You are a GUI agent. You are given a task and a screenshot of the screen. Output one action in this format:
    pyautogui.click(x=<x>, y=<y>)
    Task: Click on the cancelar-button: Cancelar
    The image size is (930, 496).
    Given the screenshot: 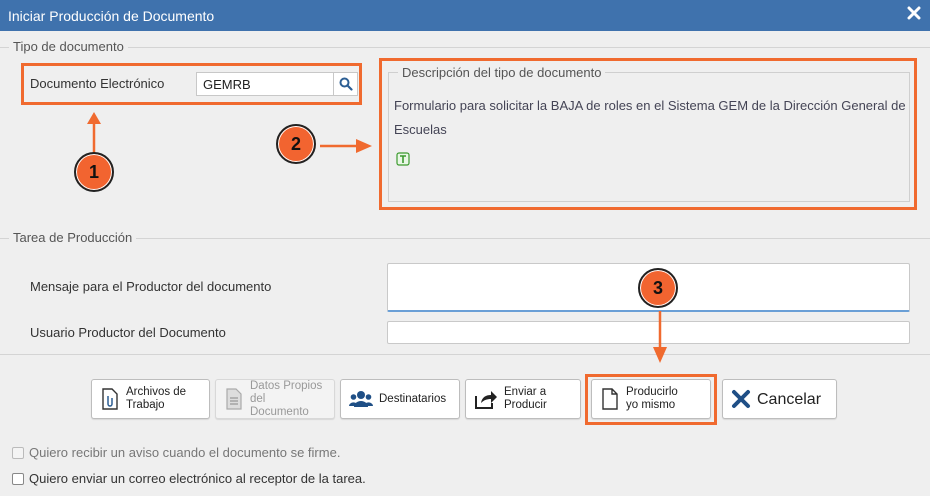 What is the action you would take?
    pyautogui.click(x=779, y=399)
    